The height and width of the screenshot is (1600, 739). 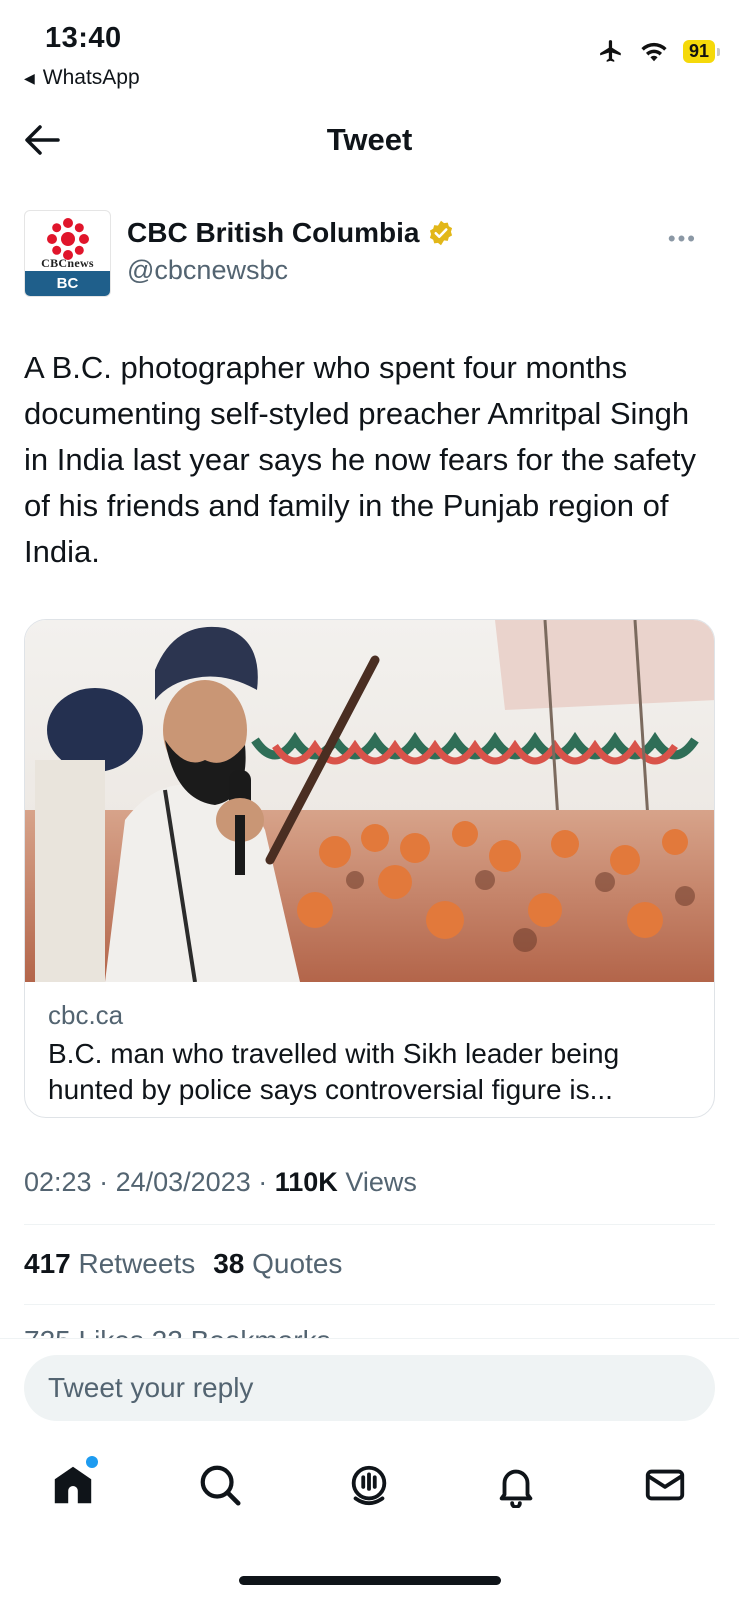 I want to click on tab-spaces, so click(x=369, y=1485).